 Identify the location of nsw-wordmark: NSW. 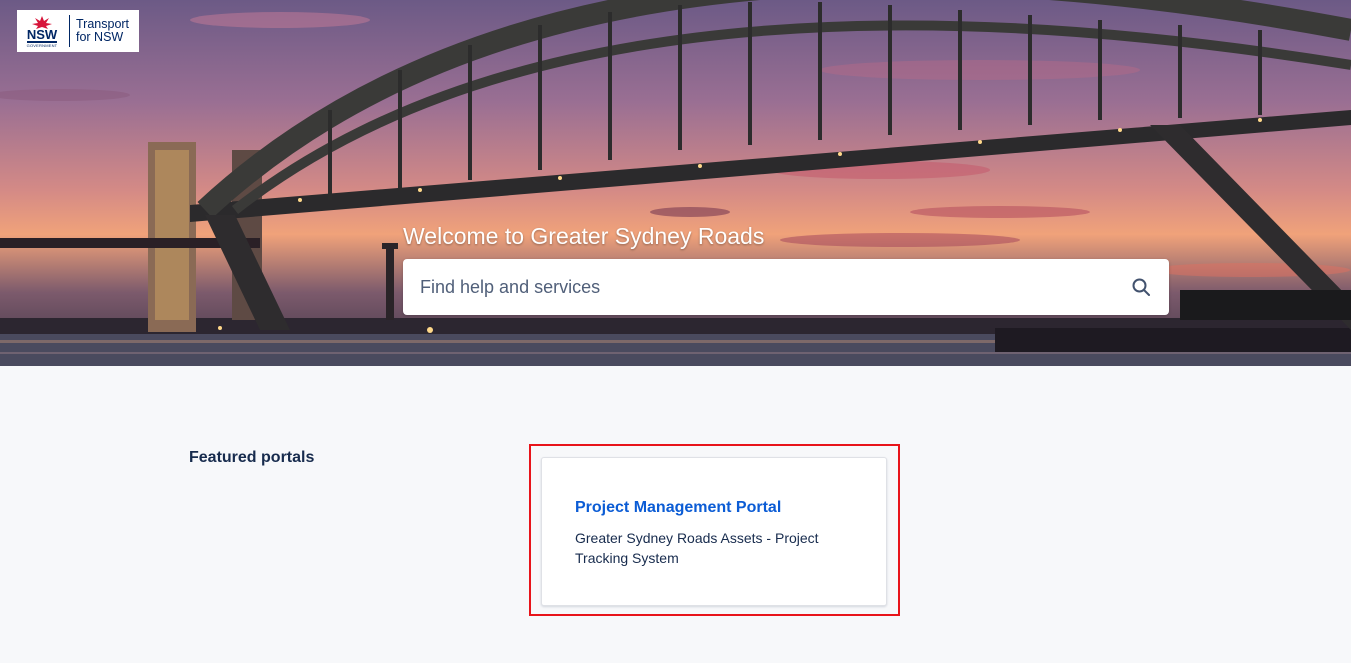
(42, 34).